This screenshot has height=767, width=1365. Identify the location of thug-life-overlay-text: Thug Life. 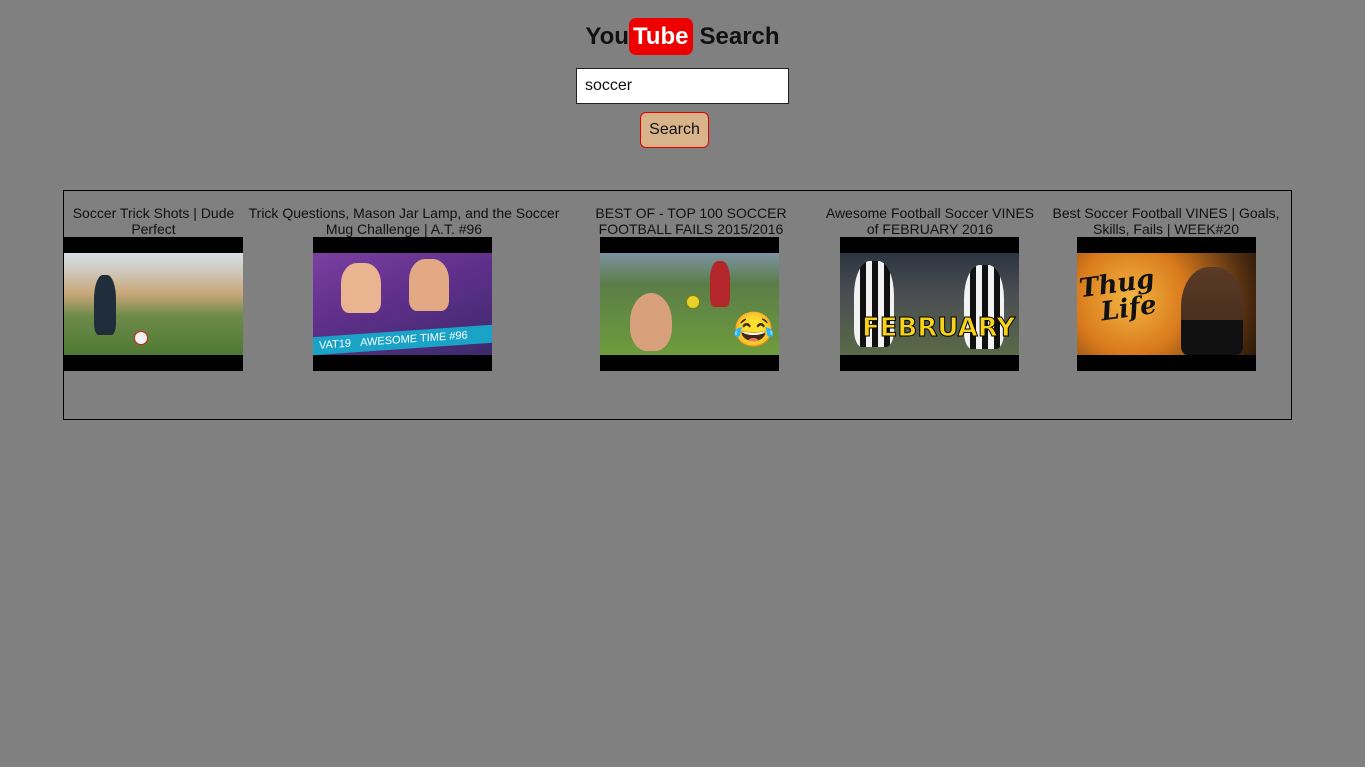
(1118, 296).